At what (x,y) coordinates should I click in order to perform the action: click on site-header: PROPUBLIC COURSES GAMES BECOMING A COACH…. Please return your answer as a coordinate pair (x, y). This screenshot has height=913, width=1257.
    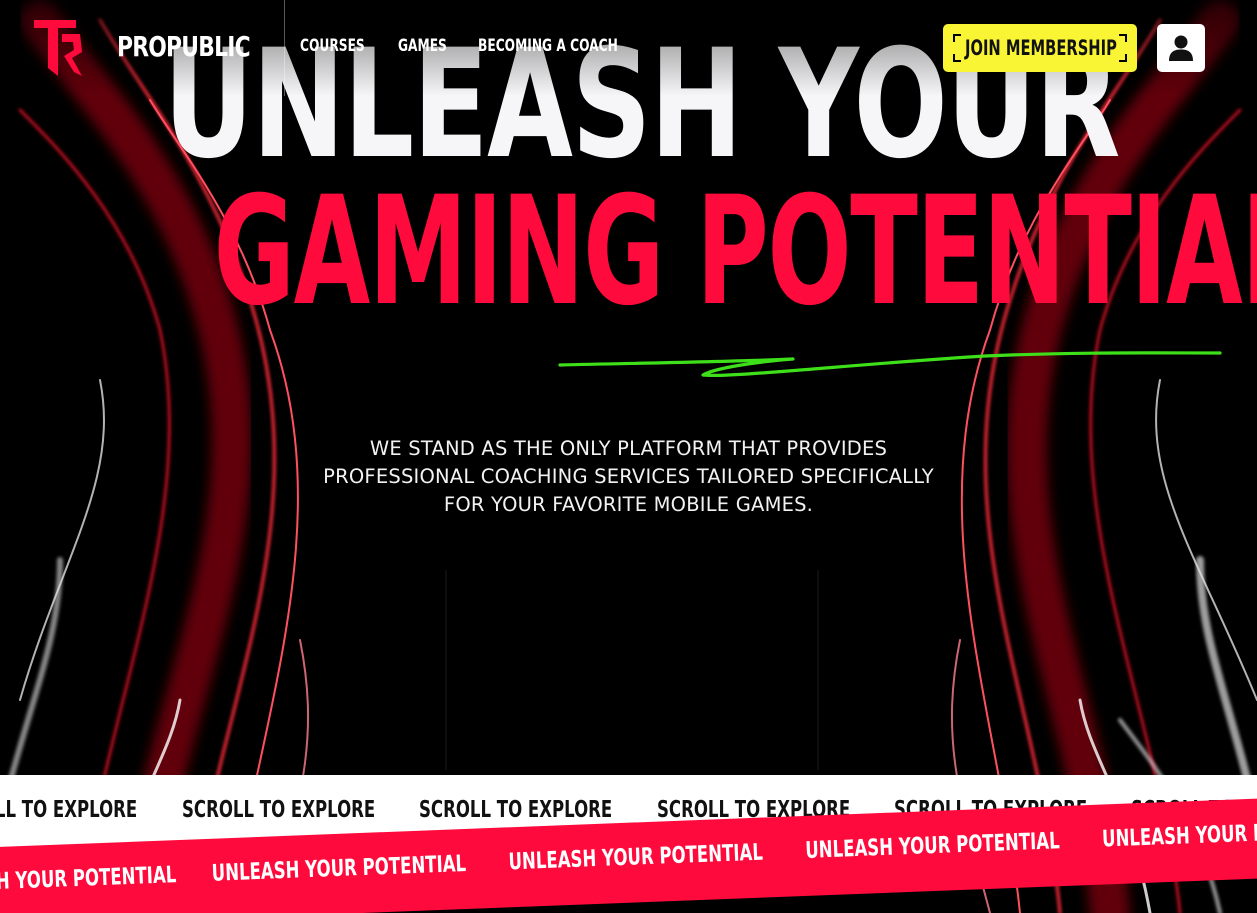
    Looking at the image, I should click on (628, 48).